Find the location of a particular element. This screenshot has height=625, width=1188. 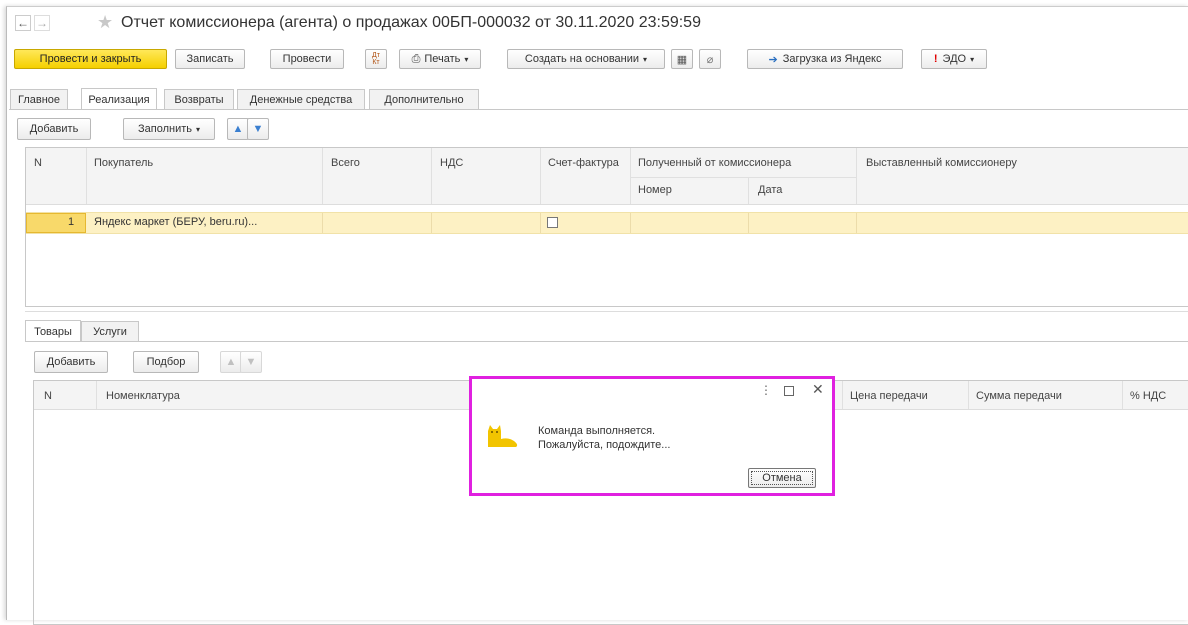

select-button: Подбор is located at coordinates (166, 362).